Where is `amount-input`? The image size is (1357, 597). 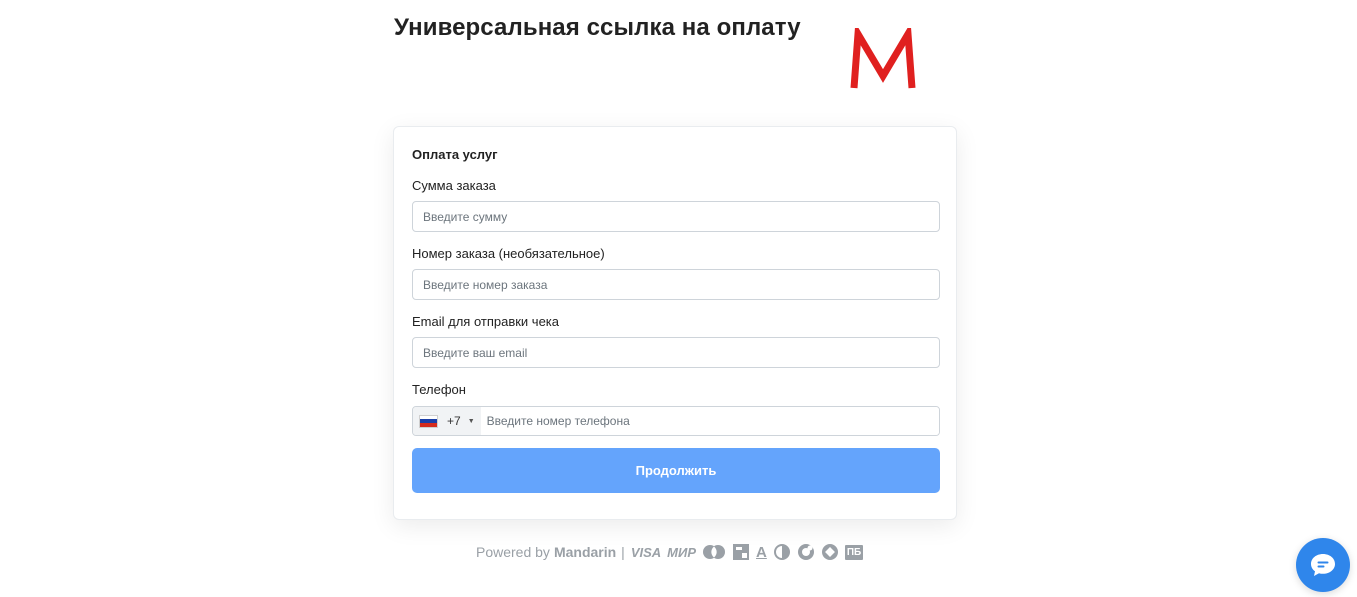
amount-input is located at coordinates (676, 216).